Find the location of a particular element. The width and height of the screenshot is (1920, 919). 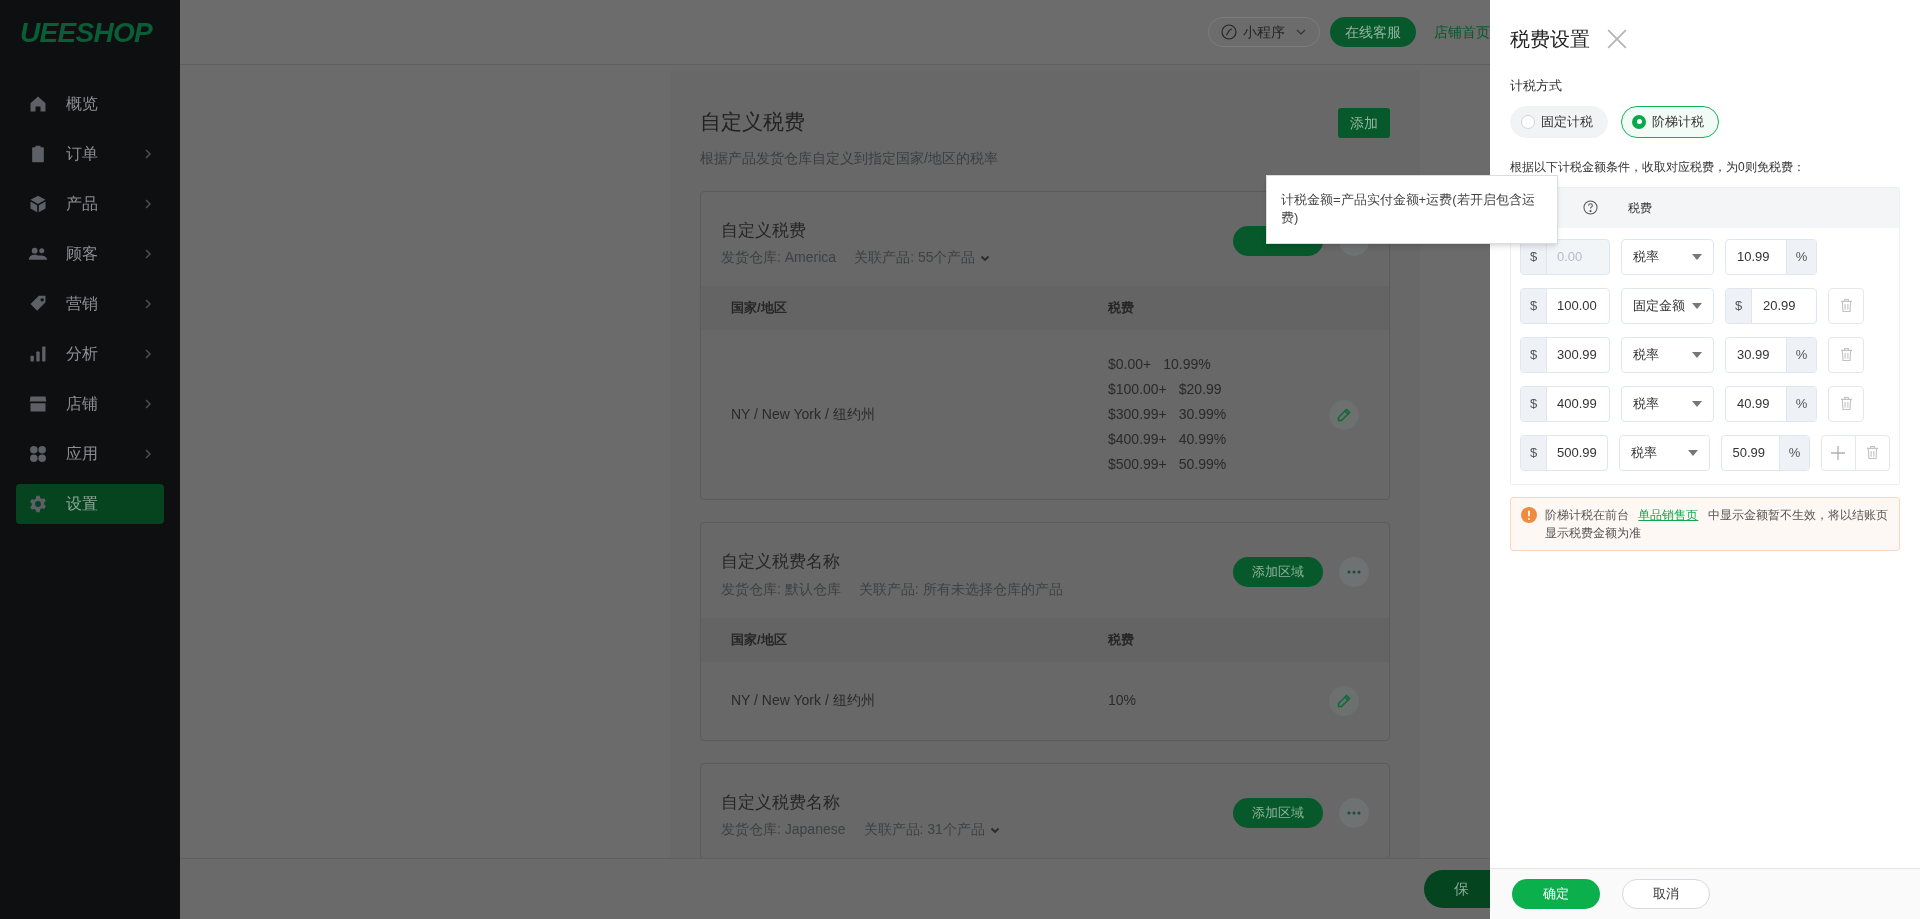

save-button: 保 is located at coordinates (1457, 889).